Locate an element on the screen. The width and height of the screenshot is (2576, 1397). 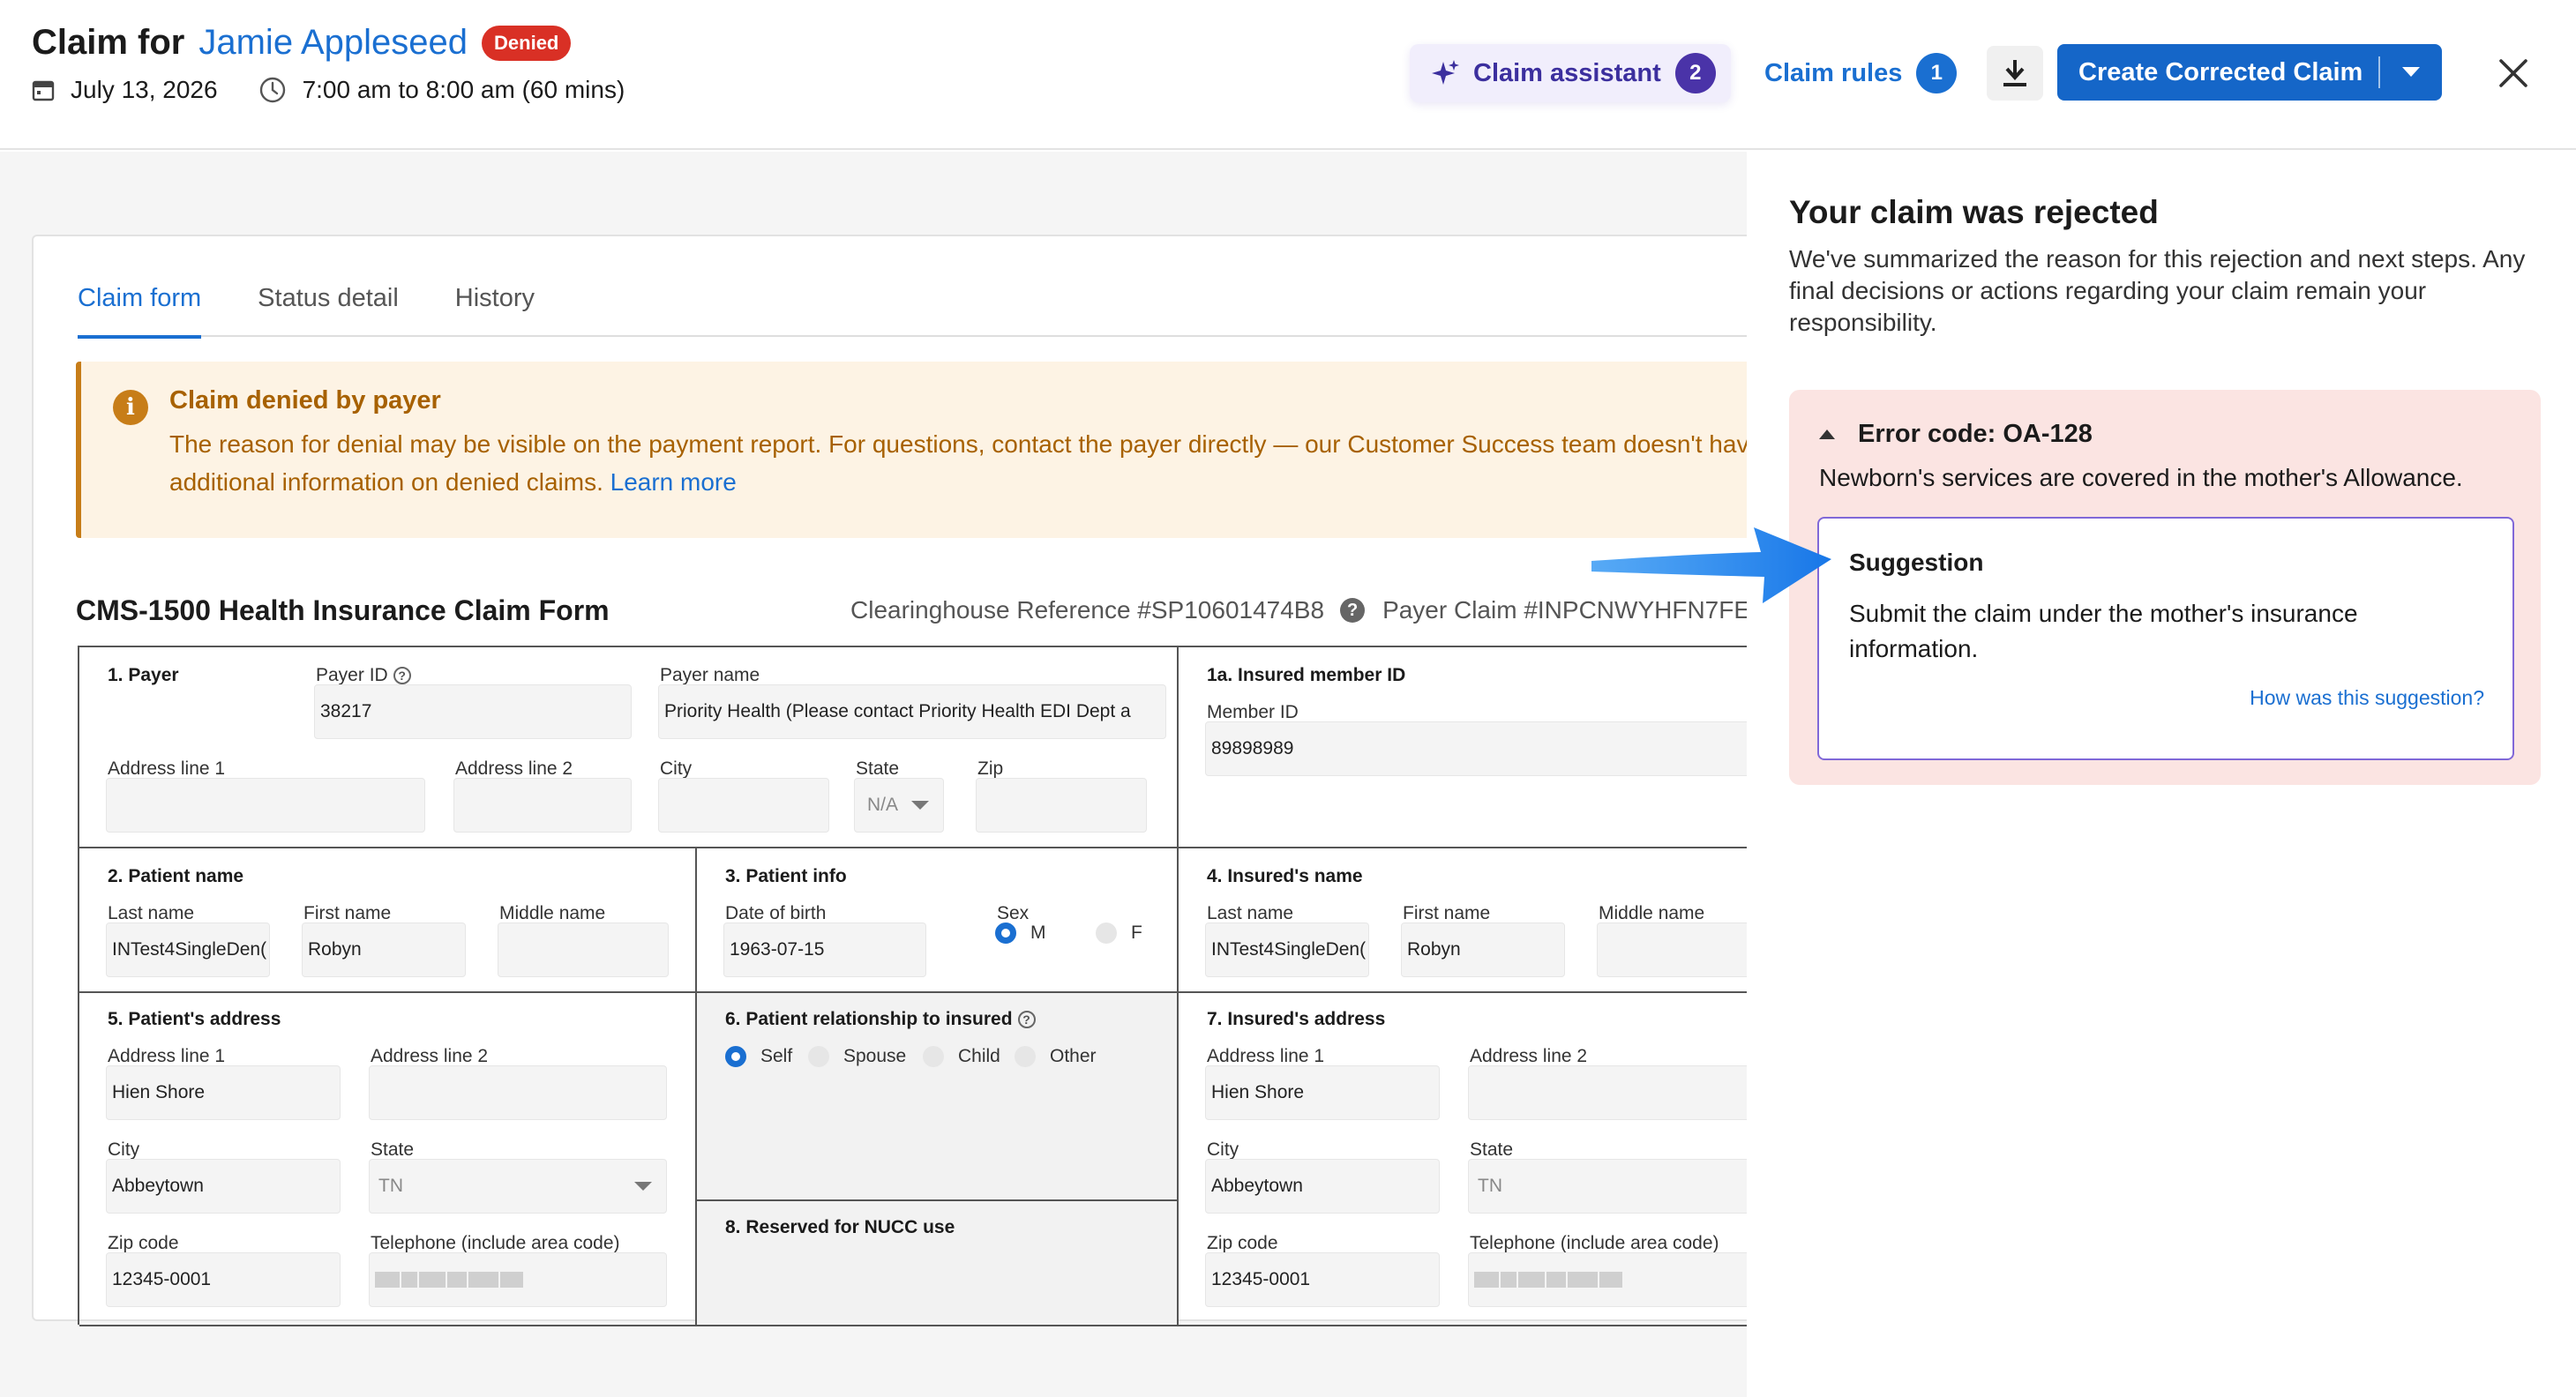
section-title: 8. Reserved for NUCC use is located at coordinates (840, 1227).